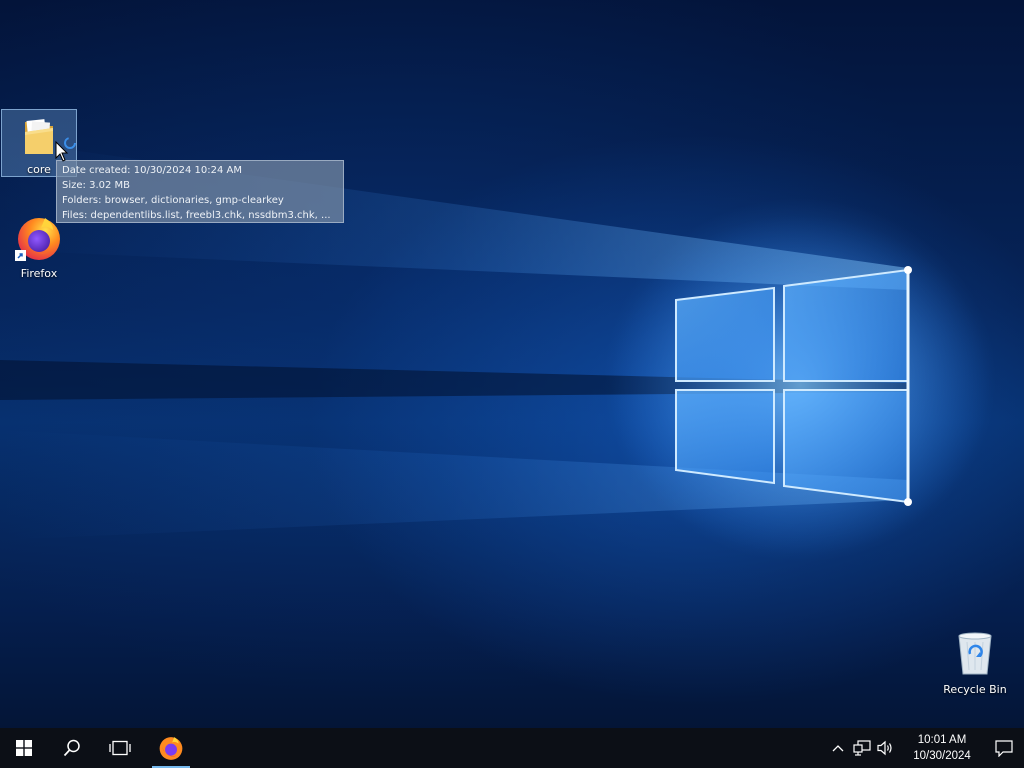 This screenshot has height=768, width=1024. I want to click on network-button, so click(862, 748).